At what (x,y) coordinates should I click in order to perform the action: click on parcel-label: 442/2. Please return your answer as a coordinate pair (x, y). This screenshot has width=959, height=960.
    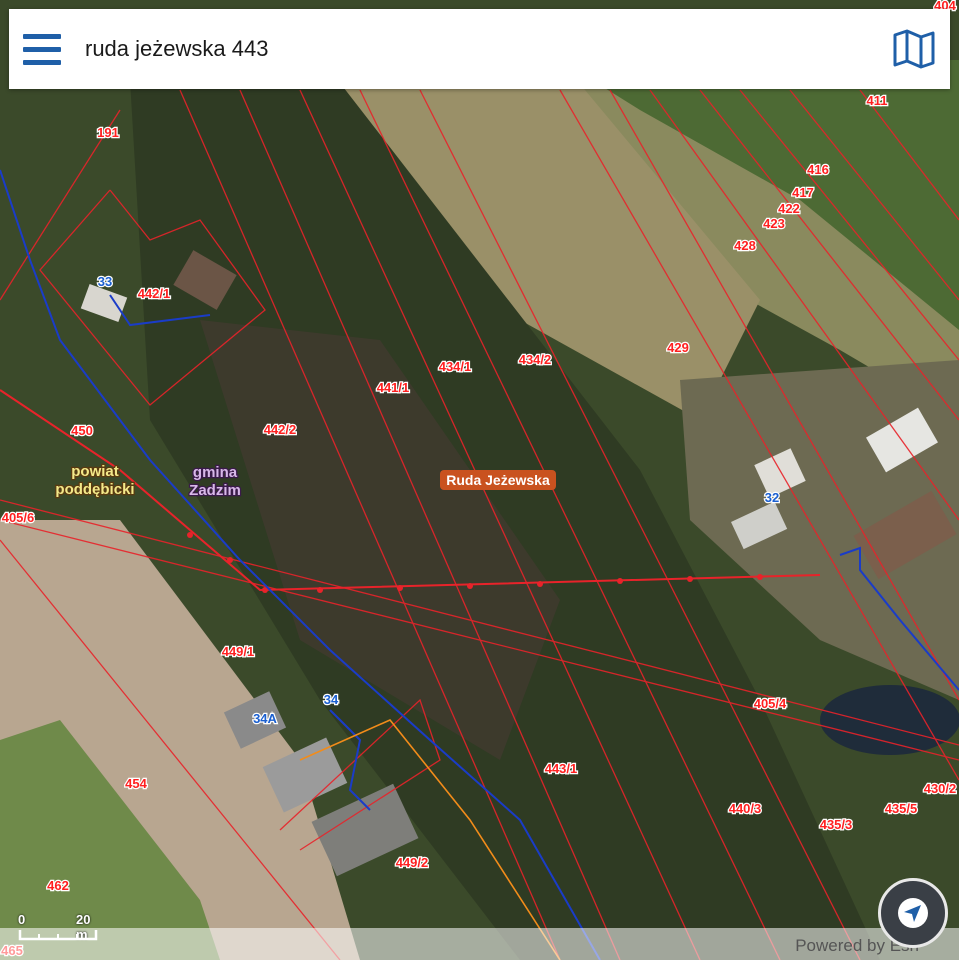
    Looking at the image, I should click on (280, 429).